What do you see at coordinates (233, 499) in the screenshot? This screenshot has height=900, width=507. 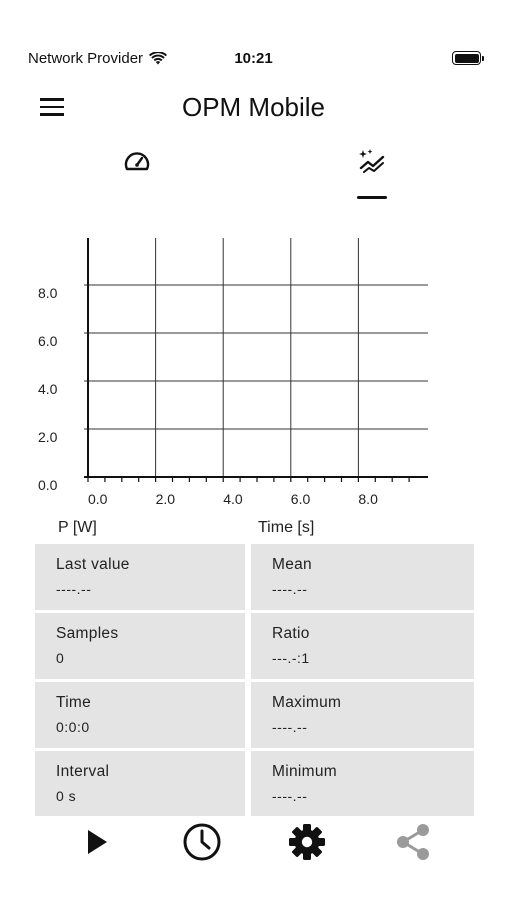 I see `x-tick-label: 4.0` at bounding box center [233, 499].